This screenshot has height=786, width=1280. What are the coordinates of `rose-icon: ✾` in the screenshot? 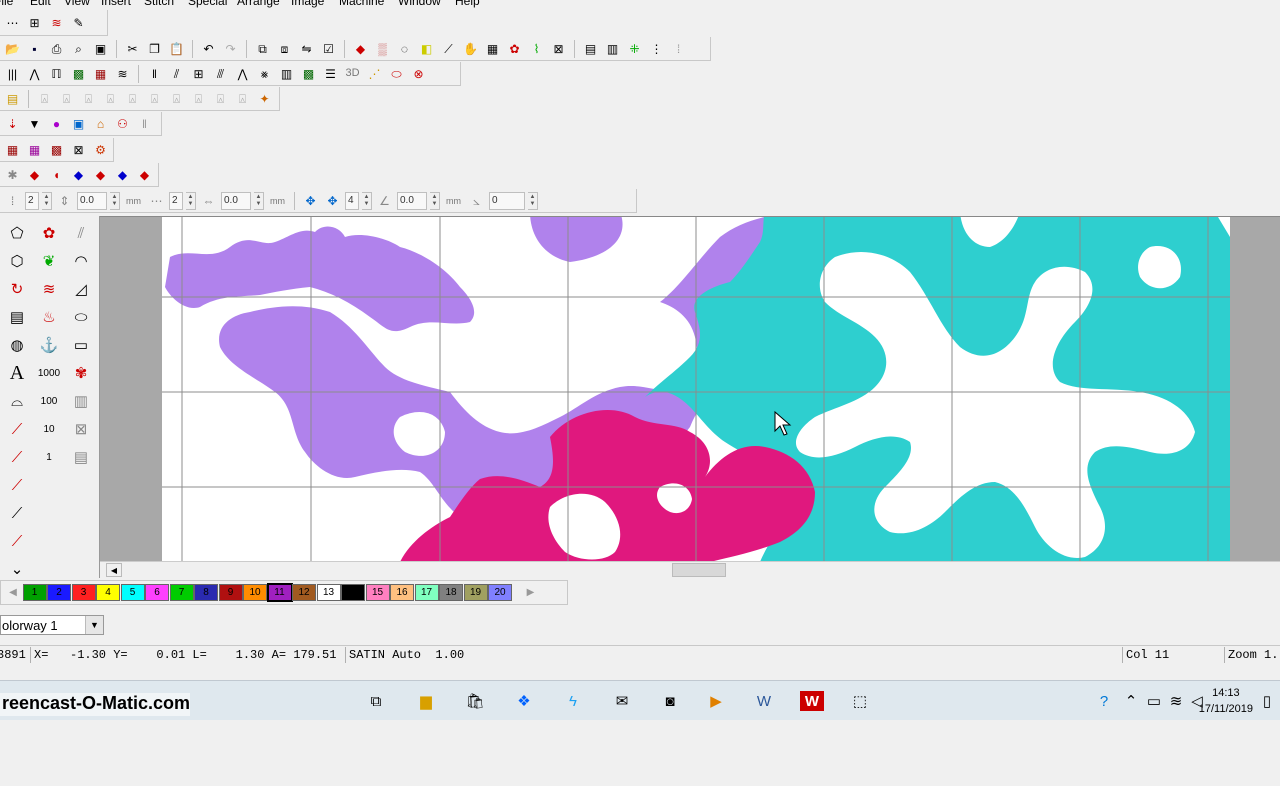 It's located at (81, 373).